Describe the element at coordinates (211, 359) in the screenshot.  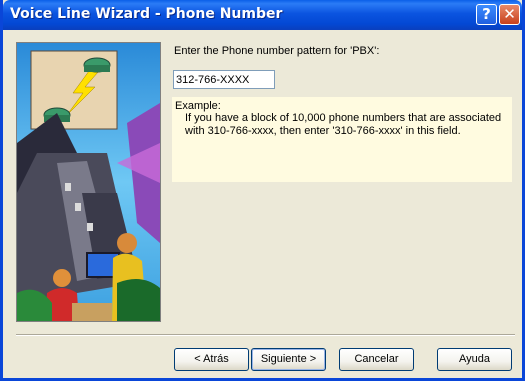
I see `back-button: < Atrás` at that location.